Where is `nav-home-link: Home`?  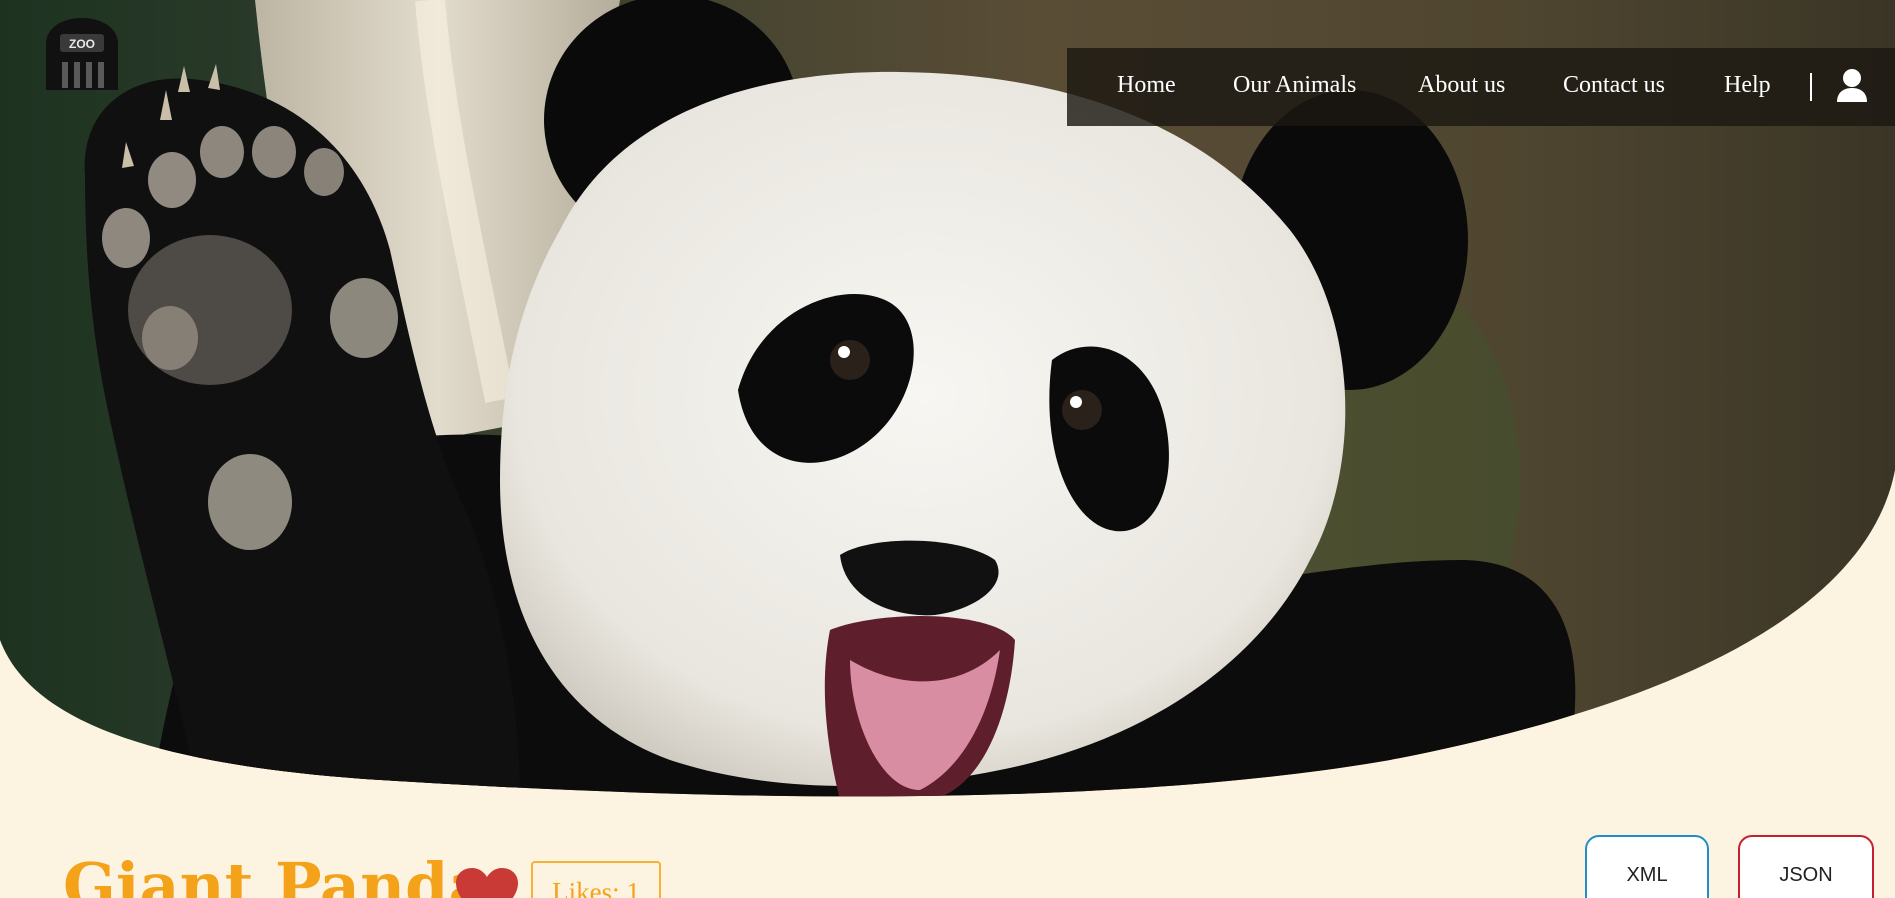
nav-home-link: Home is located at coordinates (1146, 85).